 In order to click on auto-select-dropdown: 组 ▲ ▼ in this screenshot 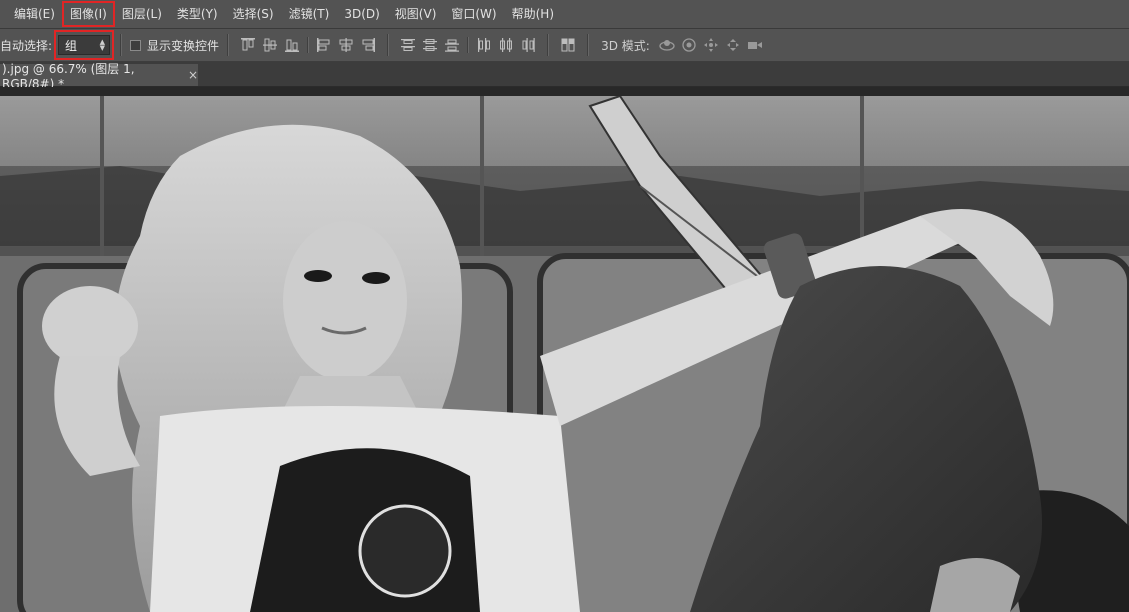, I will do `click(84, 45)`.